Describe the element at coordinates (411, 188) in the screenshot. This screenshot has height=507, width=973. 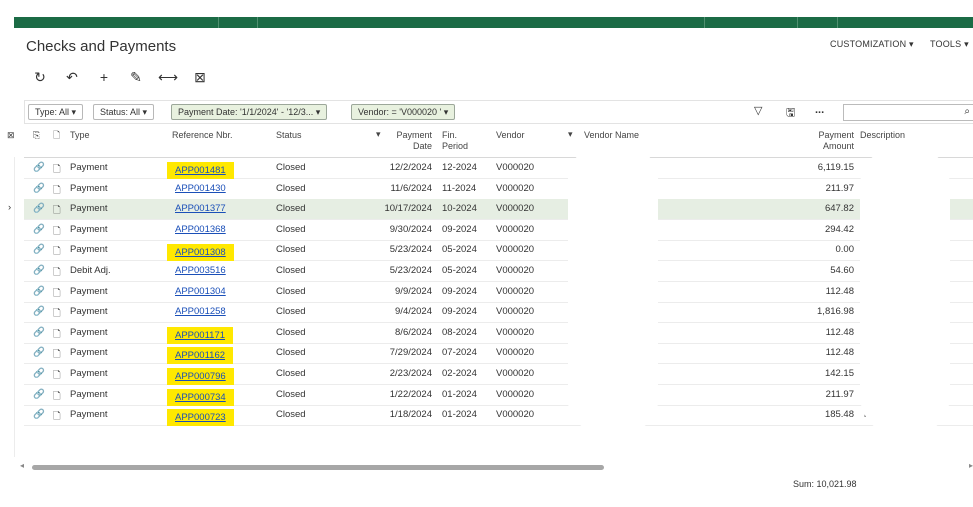
I see `row-payment-date: 11/6/2024` at that location.